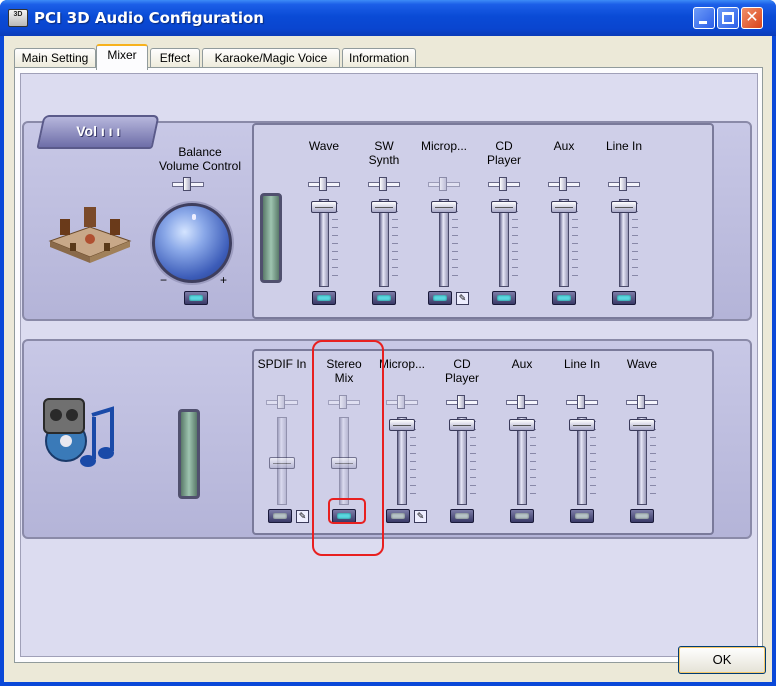 The height and width of the screenshot is (686, 776). I want to click on playback-level-meter, so click(271, 238).